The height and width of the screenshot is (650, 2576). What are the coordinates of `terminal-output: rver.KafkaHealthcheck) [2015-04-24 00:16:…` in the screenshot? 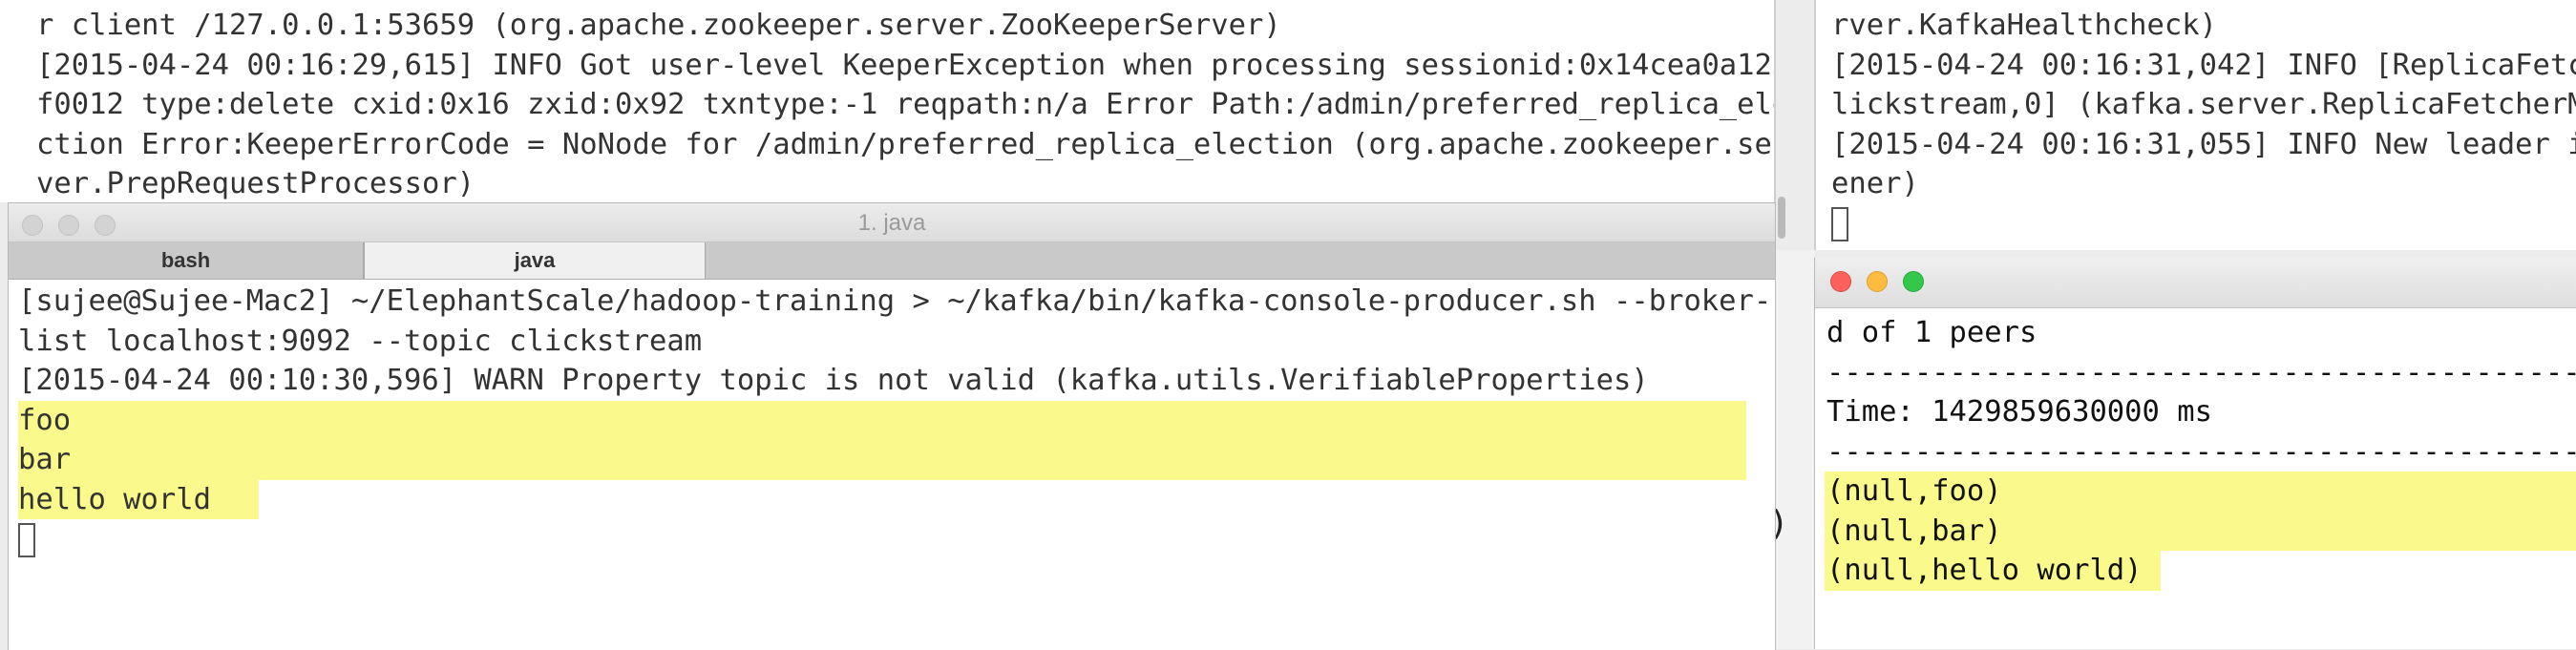 It's located at (2203, 124).